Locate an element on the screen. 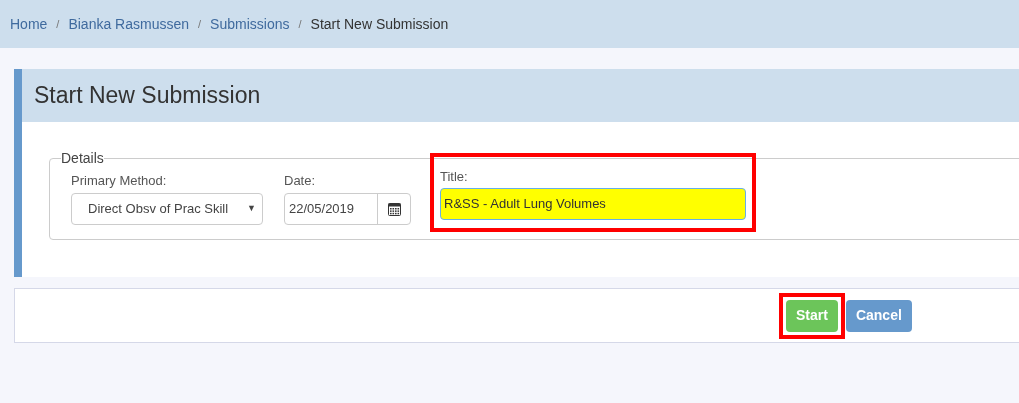 The image size is (1019, 403). fieldset-legend: Details is located at coordinates (82, 158).